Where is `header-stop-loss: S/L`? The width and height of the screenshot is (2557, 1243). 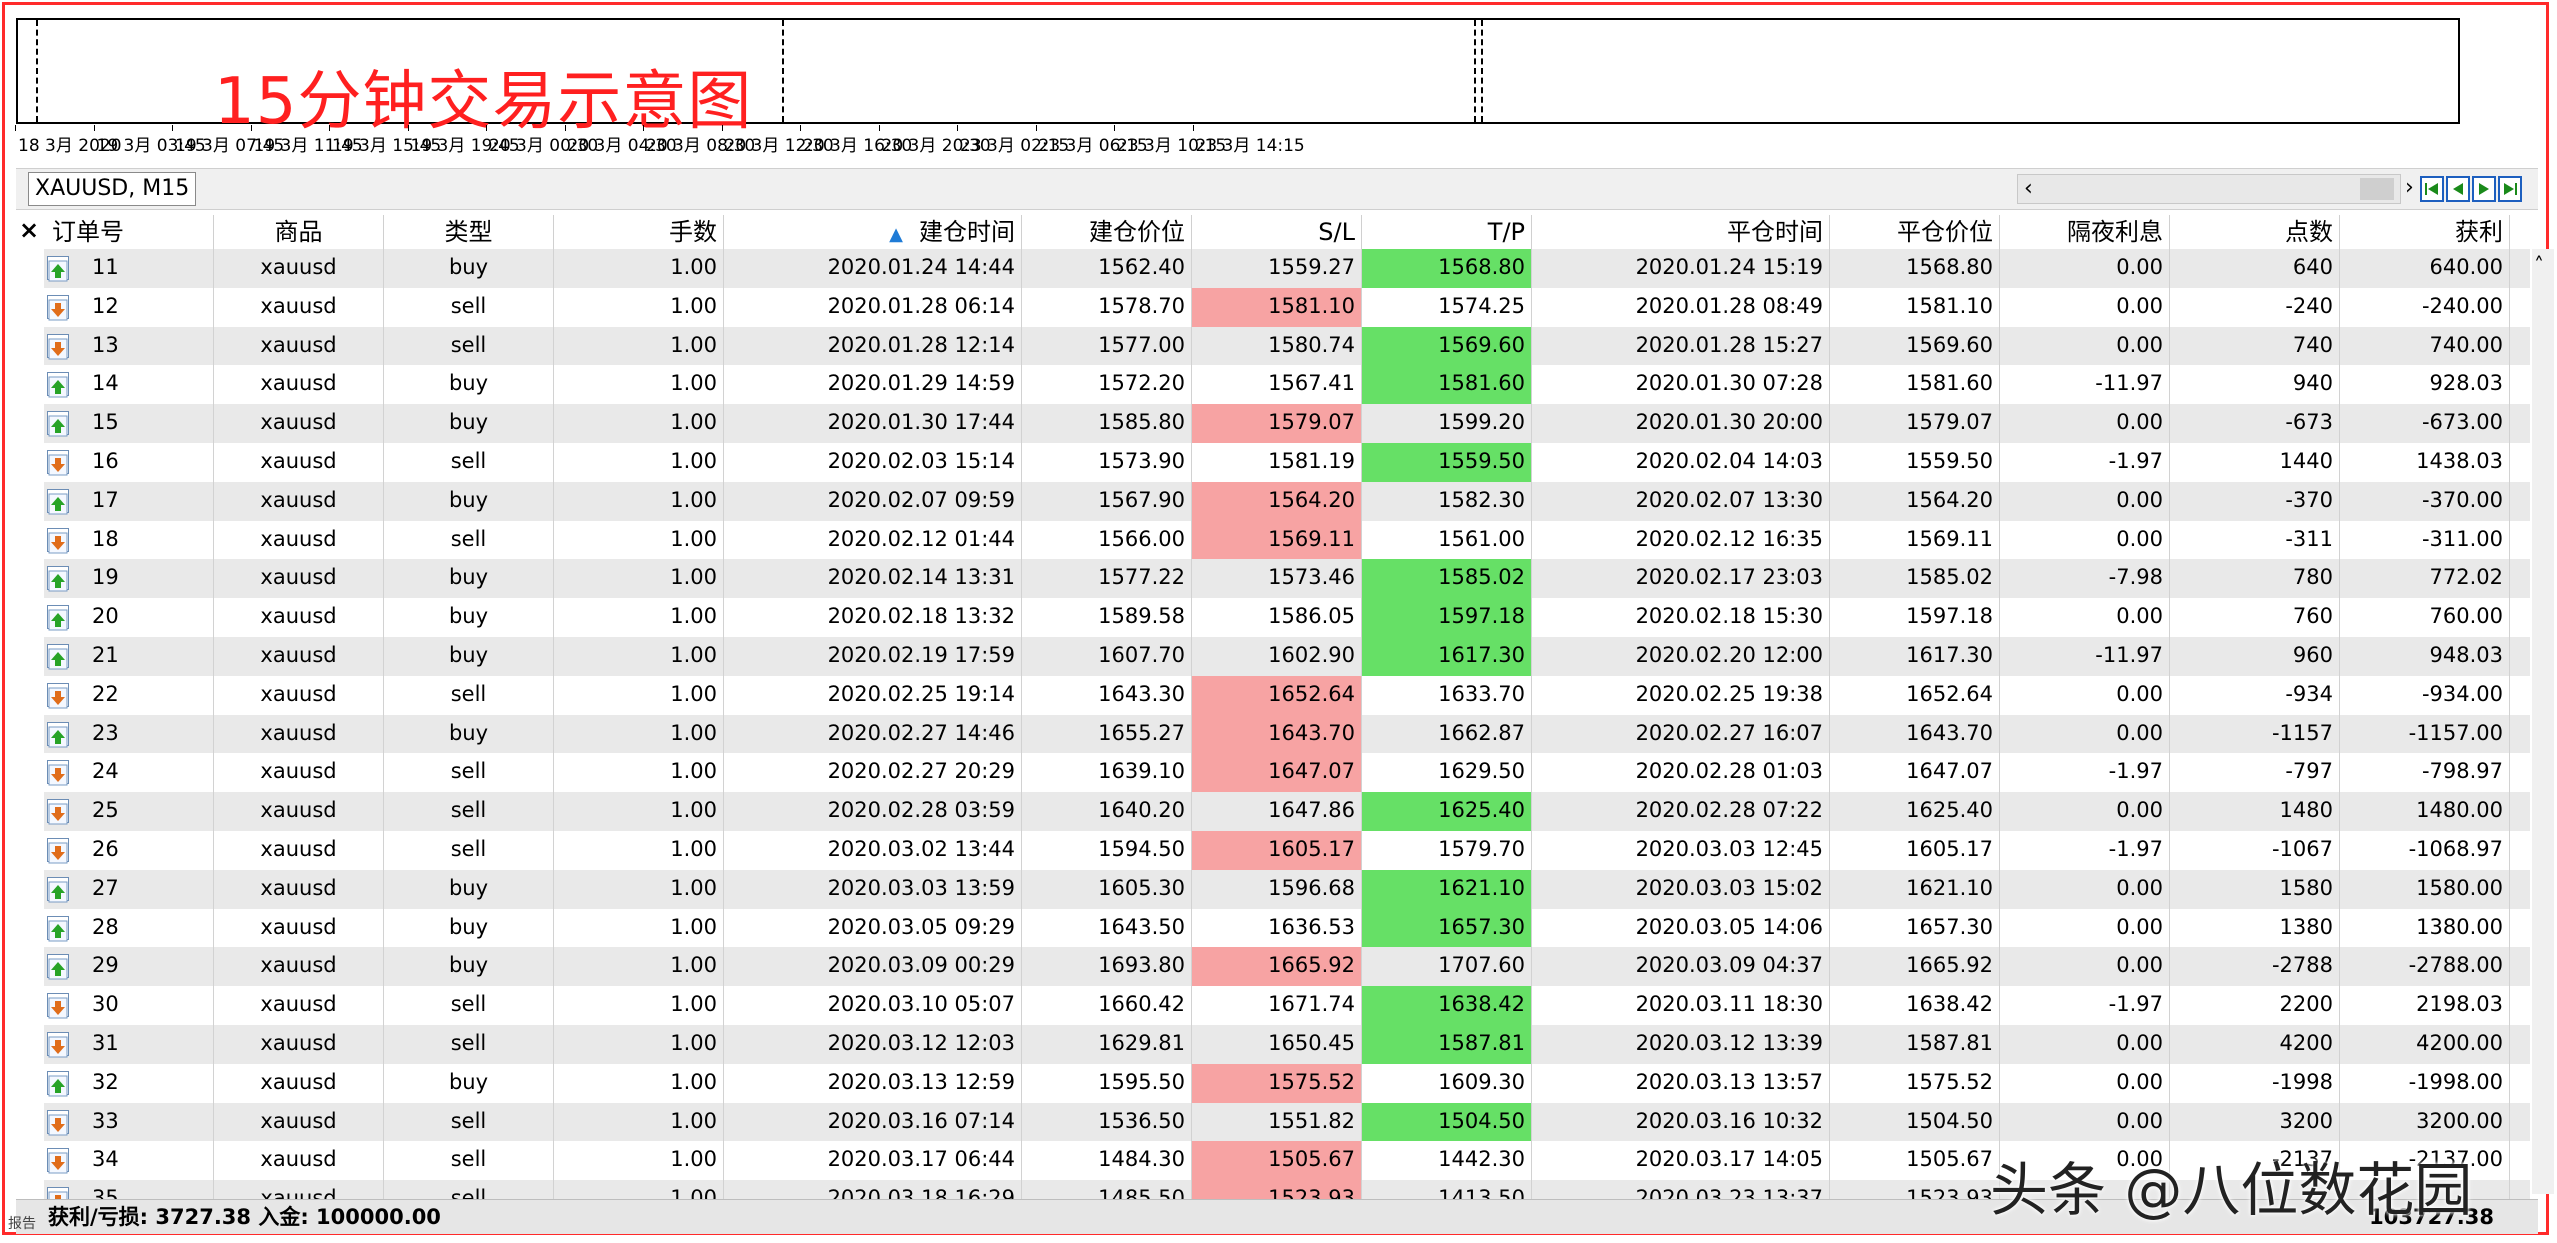 header-stop-loss: S/L is located at coordinates (1277, 232).